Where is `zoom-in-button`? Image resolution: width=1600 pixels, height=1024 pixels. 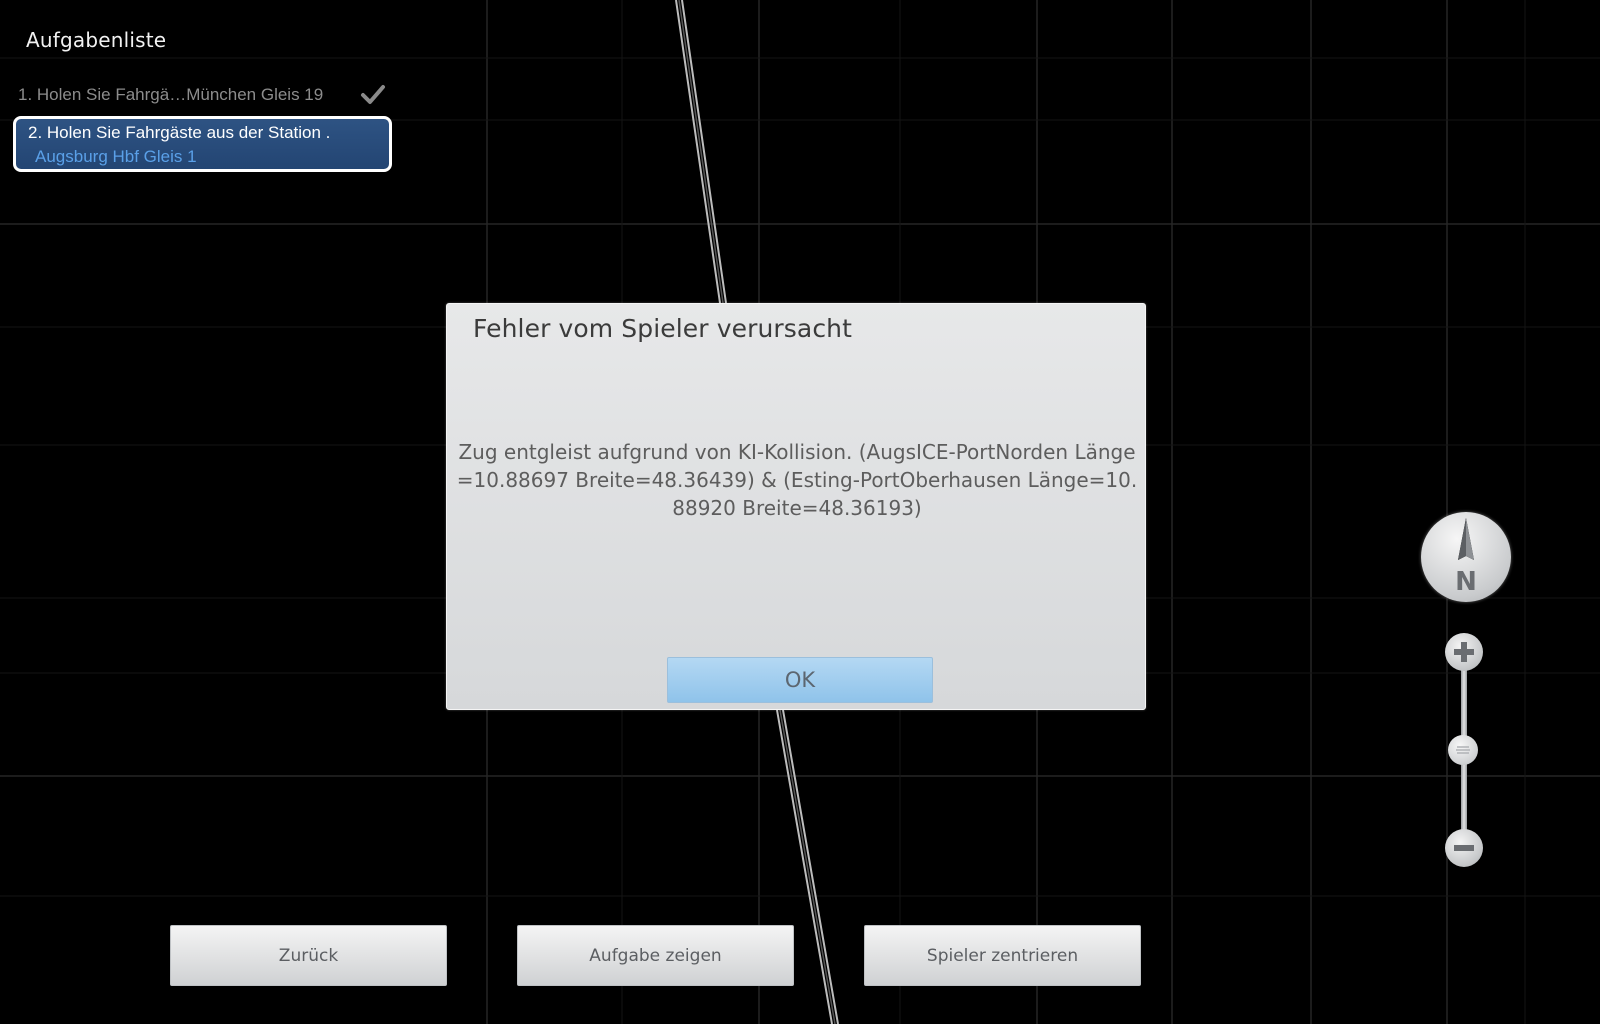 zoom-in-button is located at coordinates (1464, 652).